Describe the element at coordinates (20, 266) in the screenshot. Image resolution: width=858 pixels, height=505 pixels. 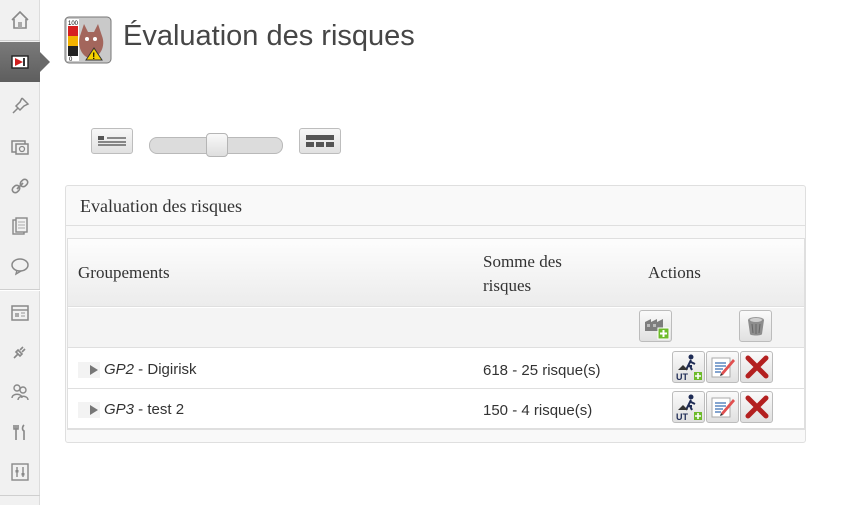
I see `comments-icon` at that location.